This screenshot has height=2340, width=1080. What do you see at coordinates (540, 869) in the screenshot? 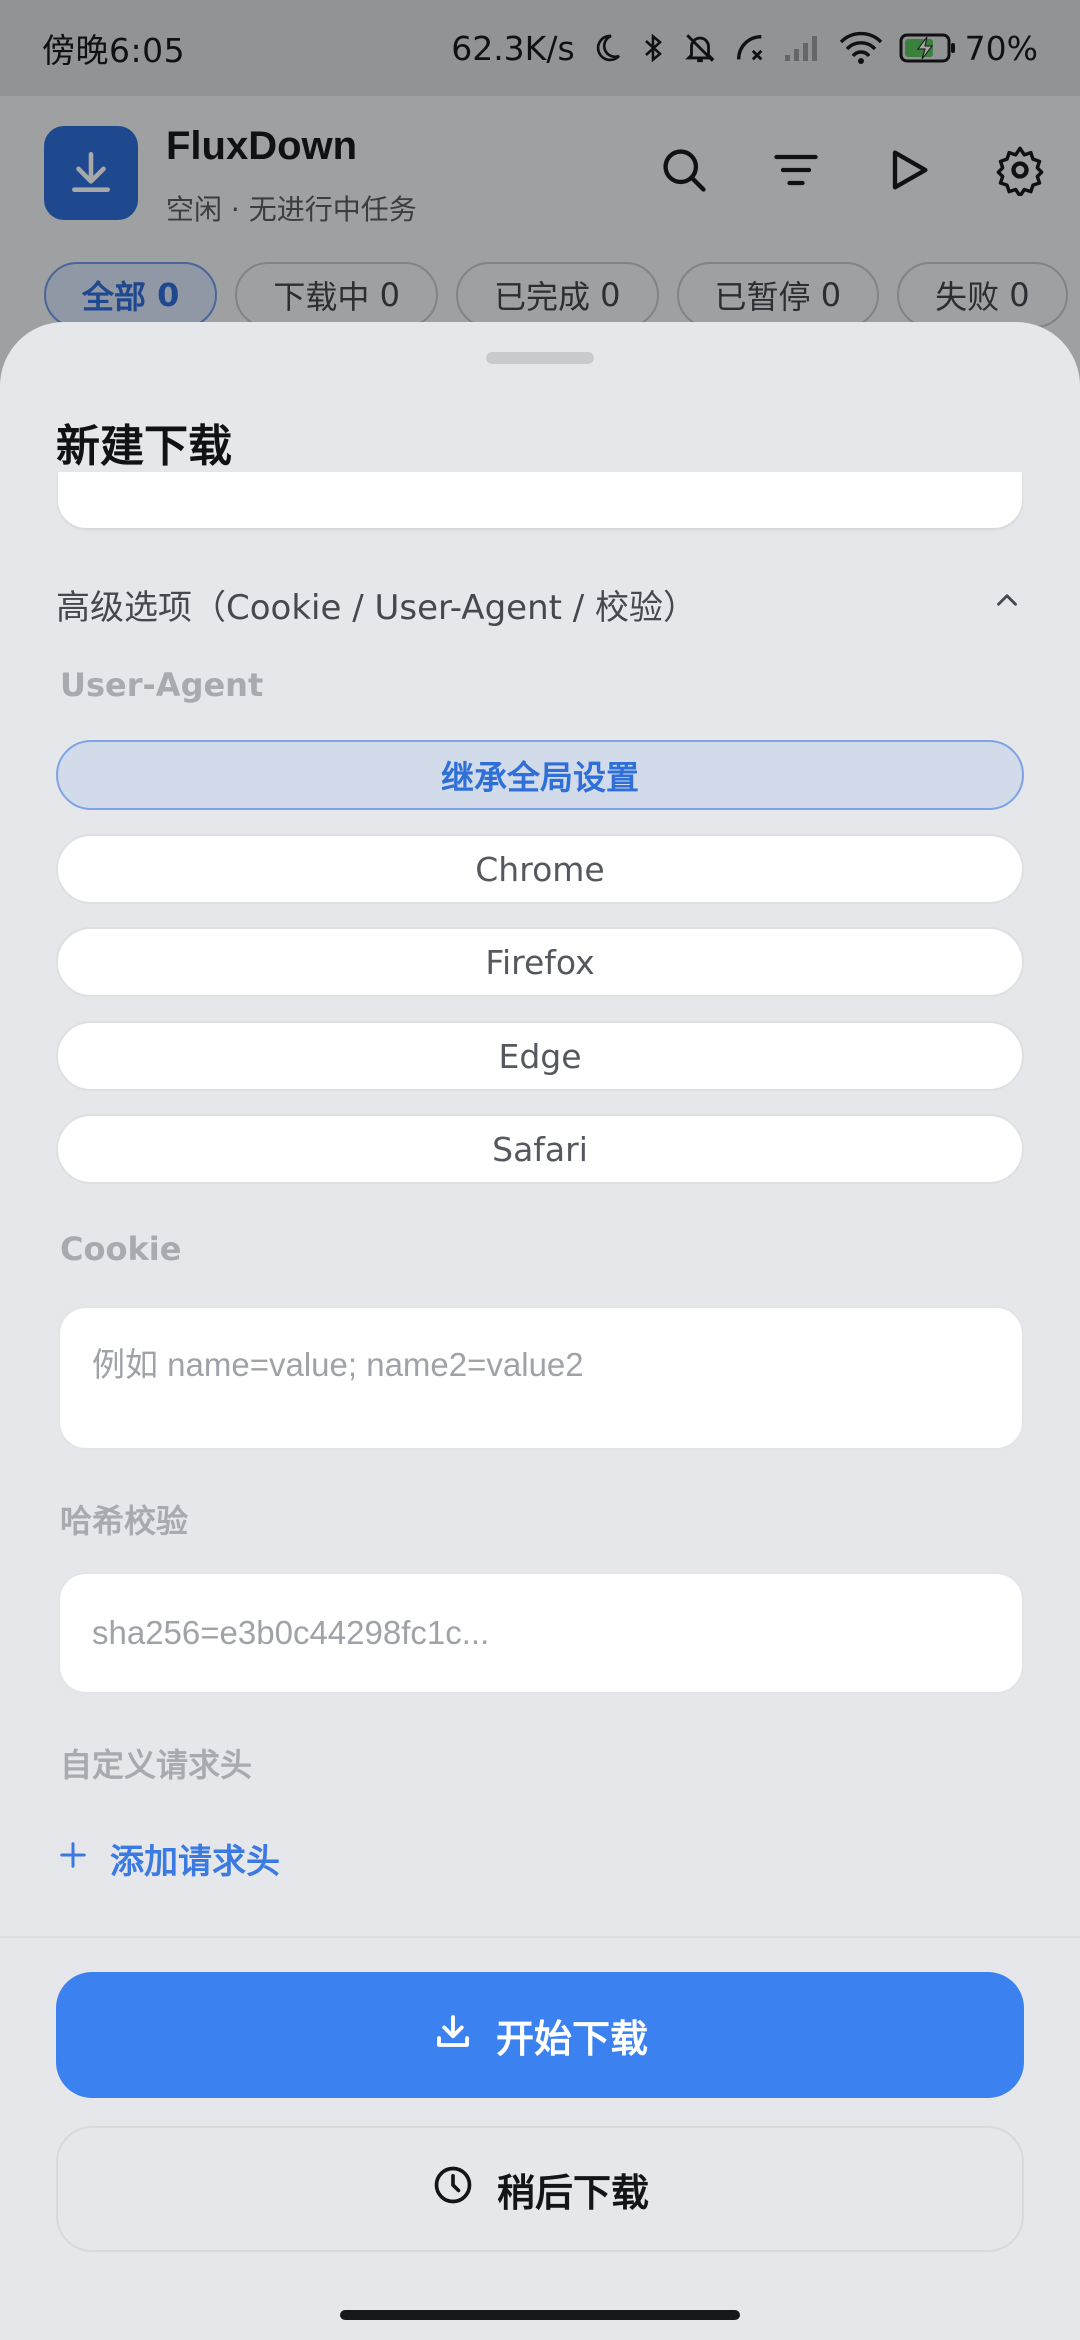
I see `ua-option-chrome: Chrome` at bounding box center [540, 869].